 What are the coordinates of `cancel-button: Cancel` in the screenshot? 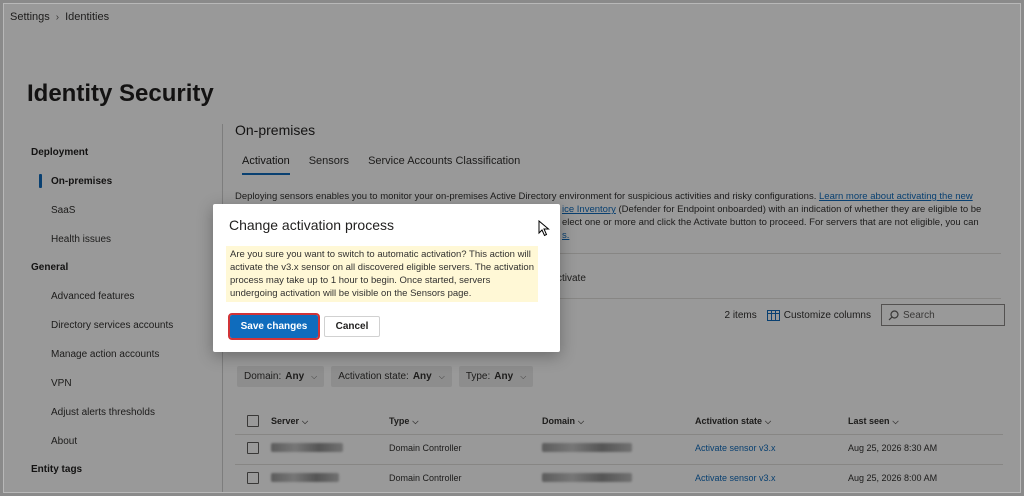 It's located at (352, 326).